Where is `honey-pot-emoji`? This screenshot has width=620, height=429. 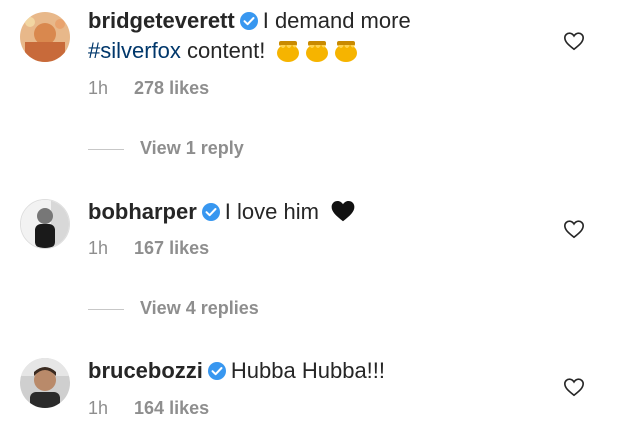 honey-pot-emoji is located at coordinates (317, 53).